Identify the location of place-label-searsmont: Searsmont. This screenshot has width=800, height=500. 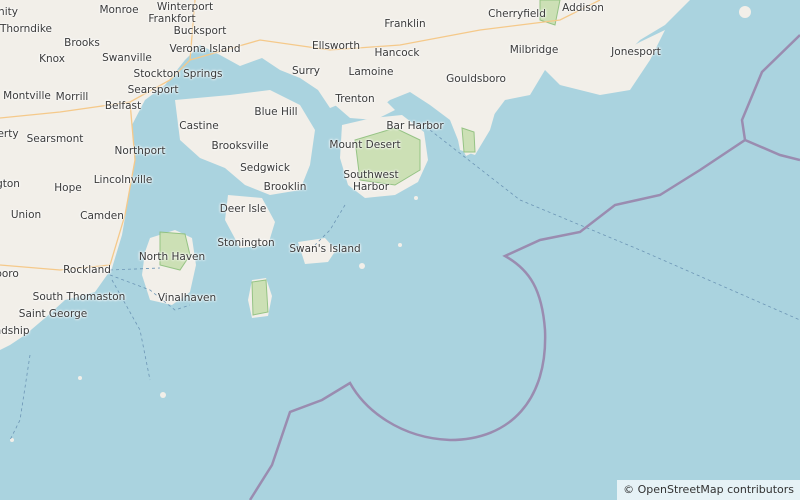
(55, 139).